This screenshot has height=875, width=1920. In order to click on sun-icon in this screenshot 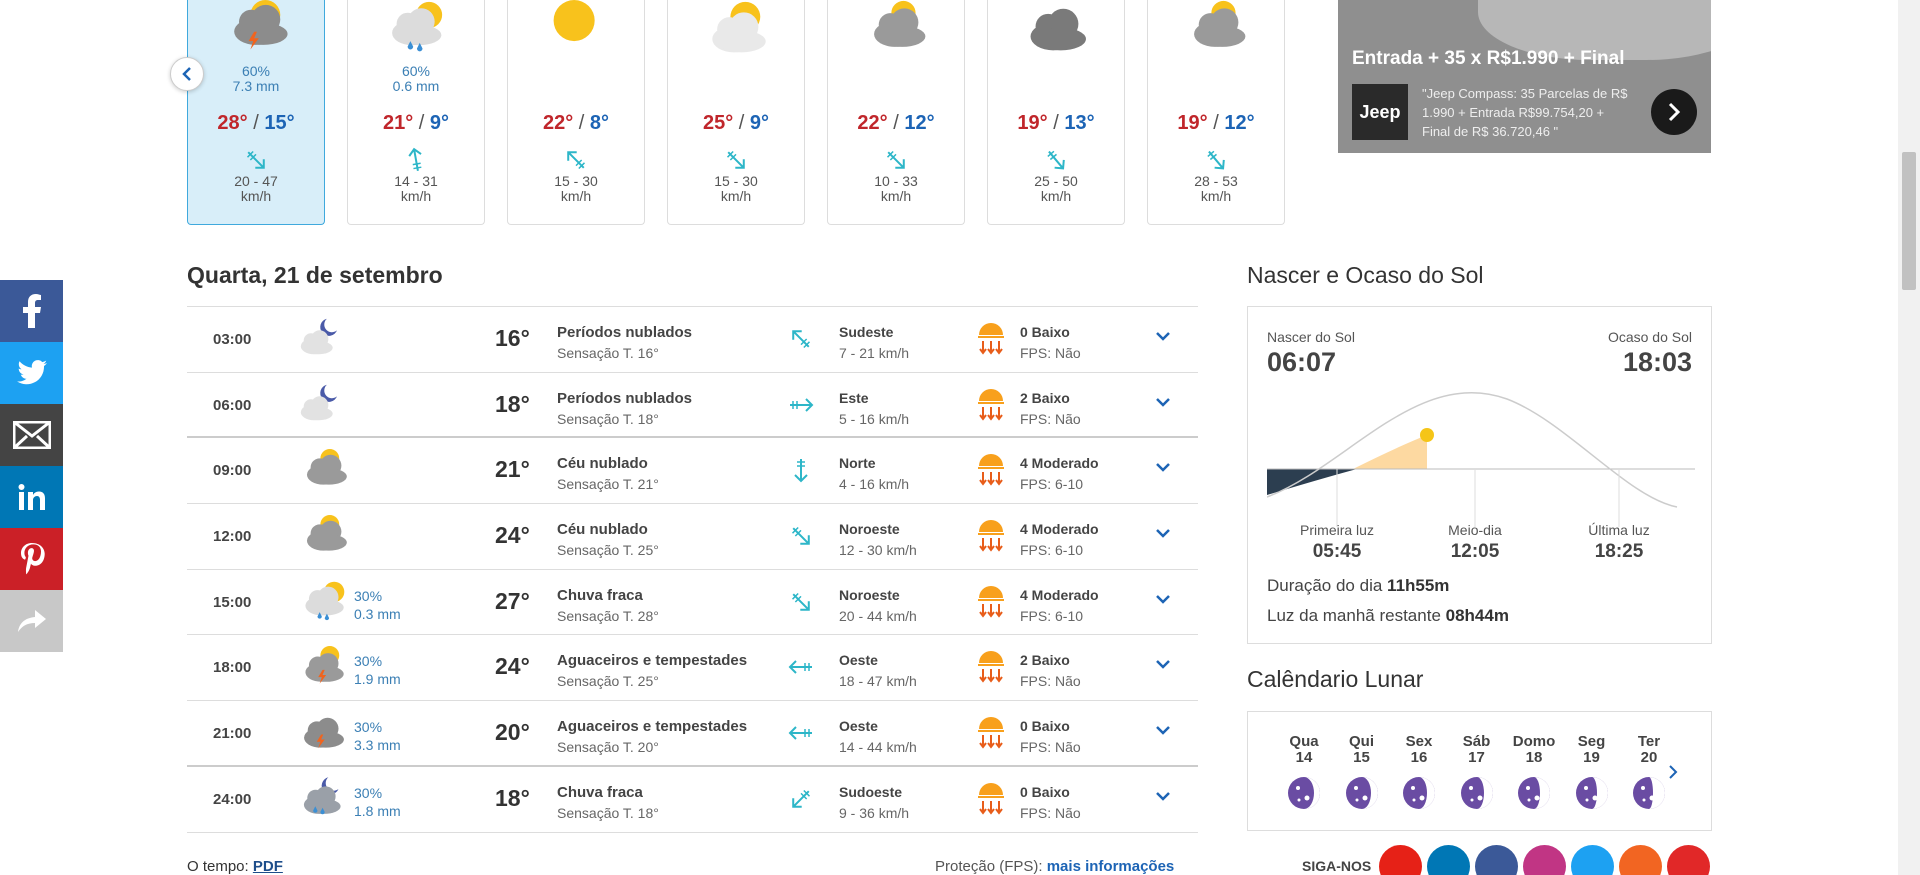, I will do `click(576, 26)`.